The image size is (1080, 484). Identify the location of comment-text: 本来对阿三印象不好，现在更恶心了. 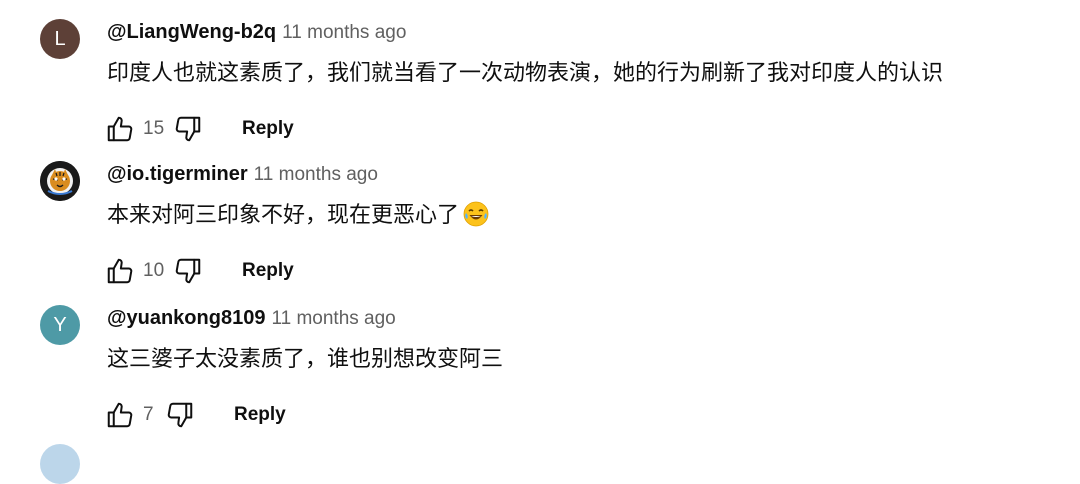
(283, 215).